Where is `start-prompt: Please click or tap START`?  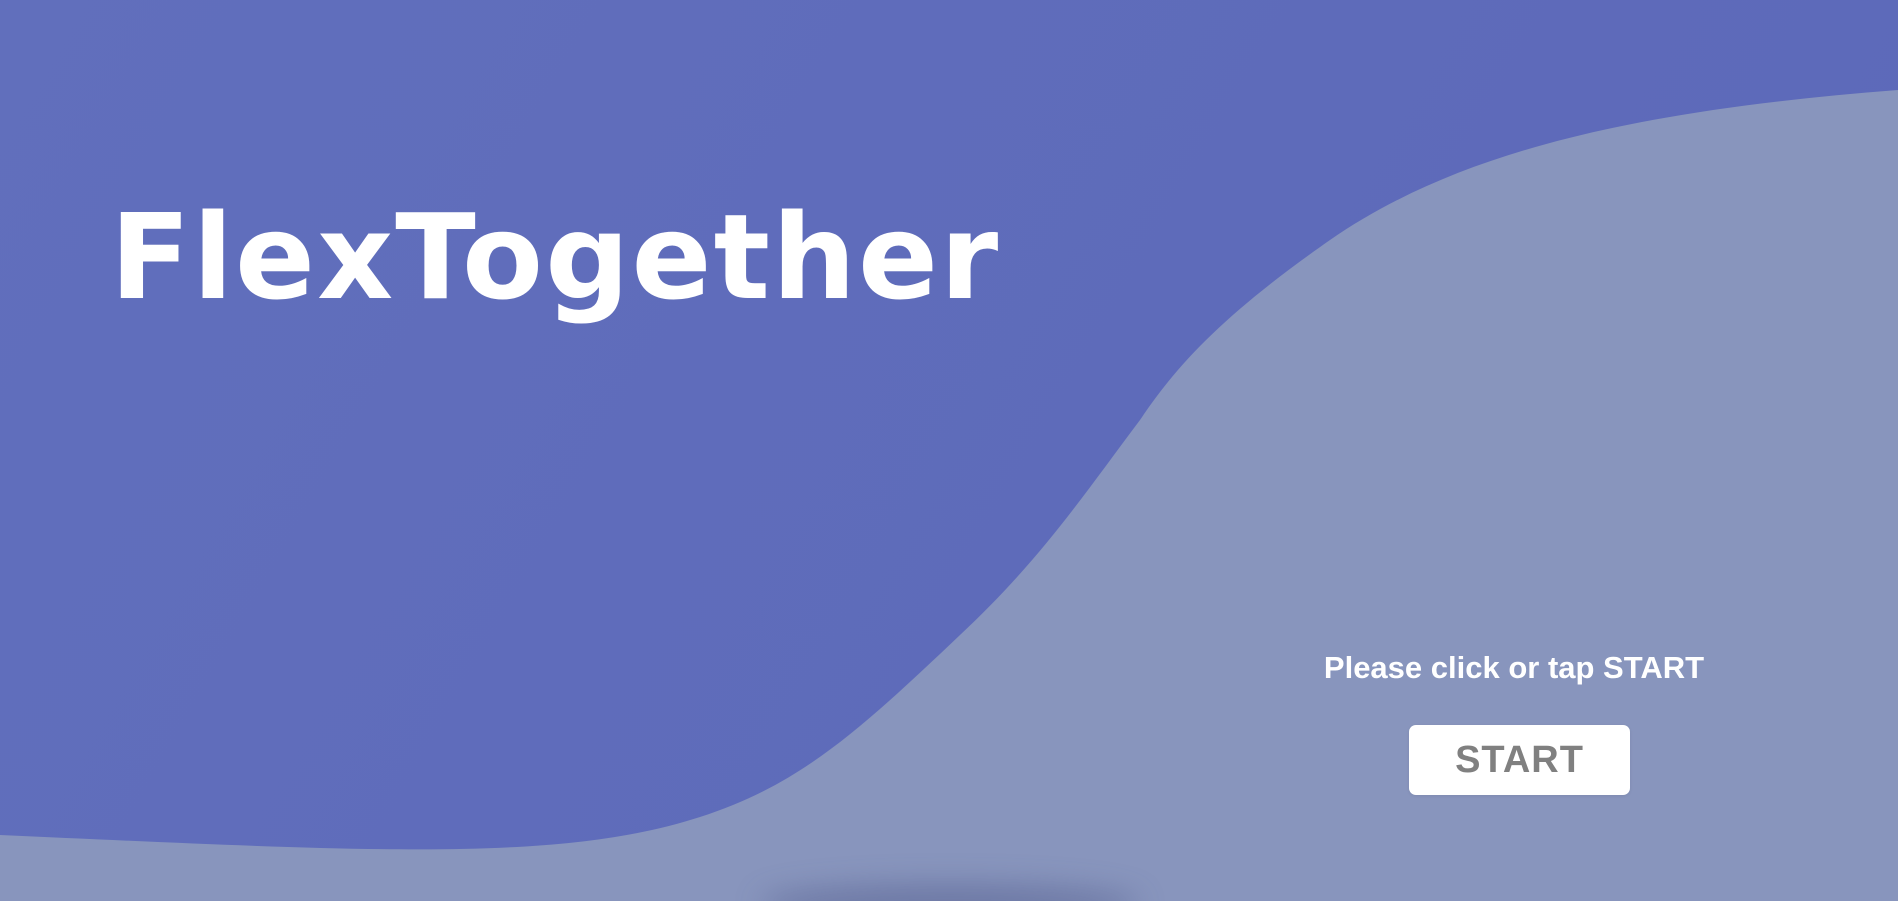
start-prompt: Please click or tap START is located at coordinates (1514, 667).